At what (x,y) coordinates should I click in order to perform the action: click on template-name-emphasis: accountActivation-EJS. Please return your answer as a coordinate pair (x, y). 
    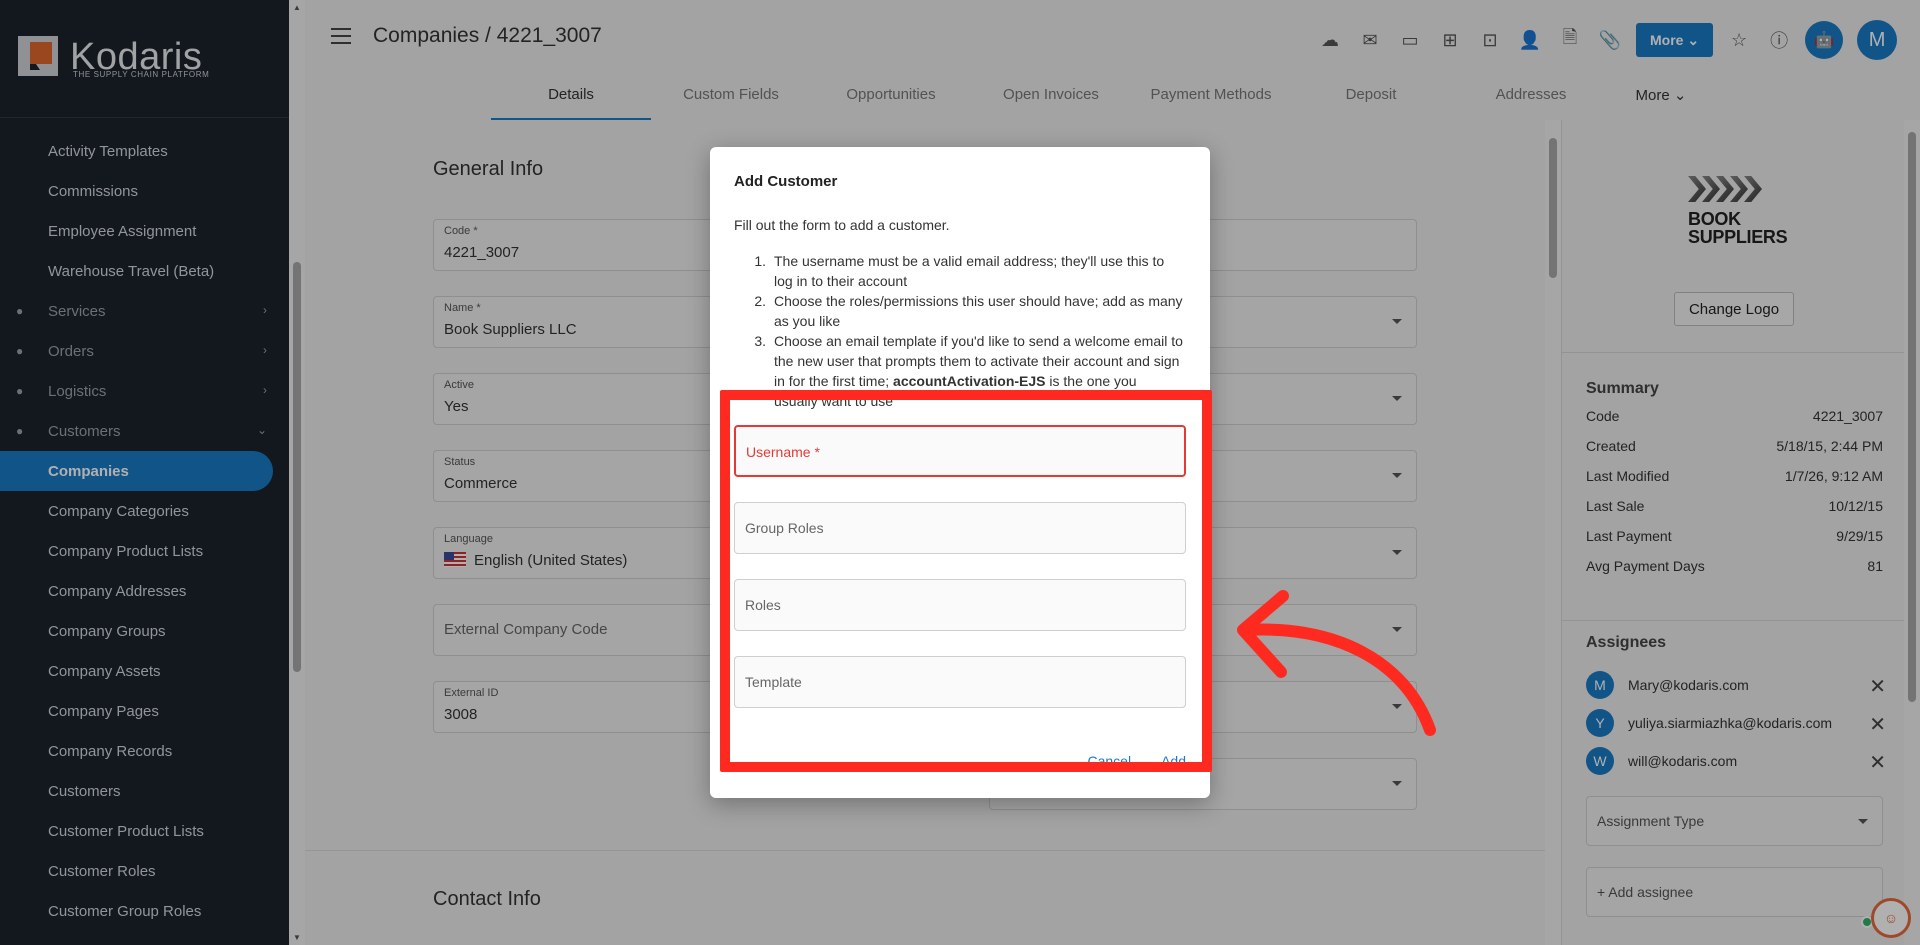
    Looking at the image, I should click on (969, 381).